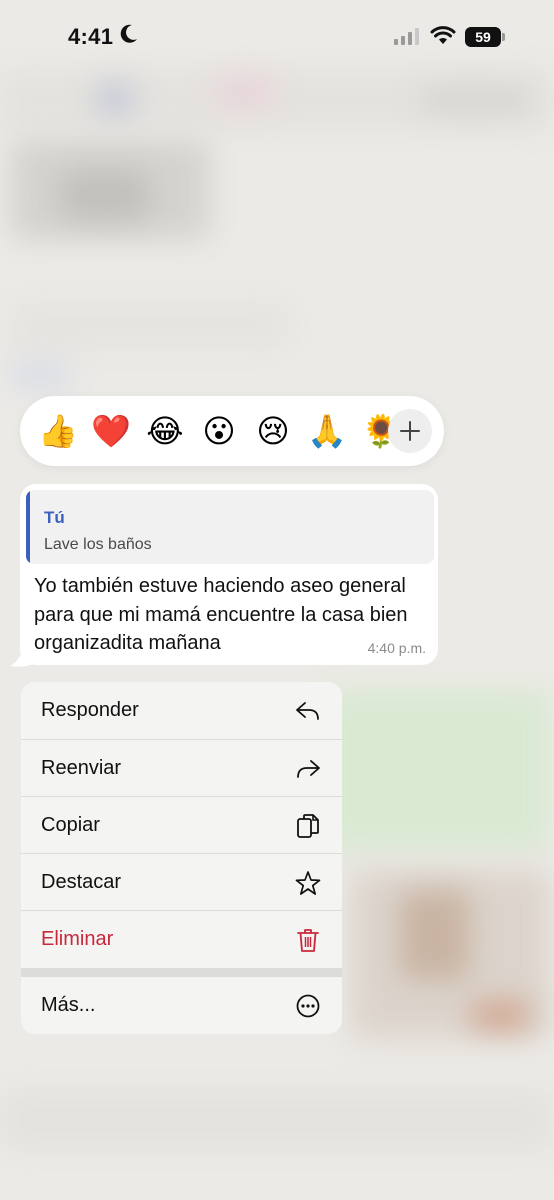  What do you see at coordinates (219, 431) in the screenshot?
I see `surprised-reaction: 😮` at bounding box center [219, 431].